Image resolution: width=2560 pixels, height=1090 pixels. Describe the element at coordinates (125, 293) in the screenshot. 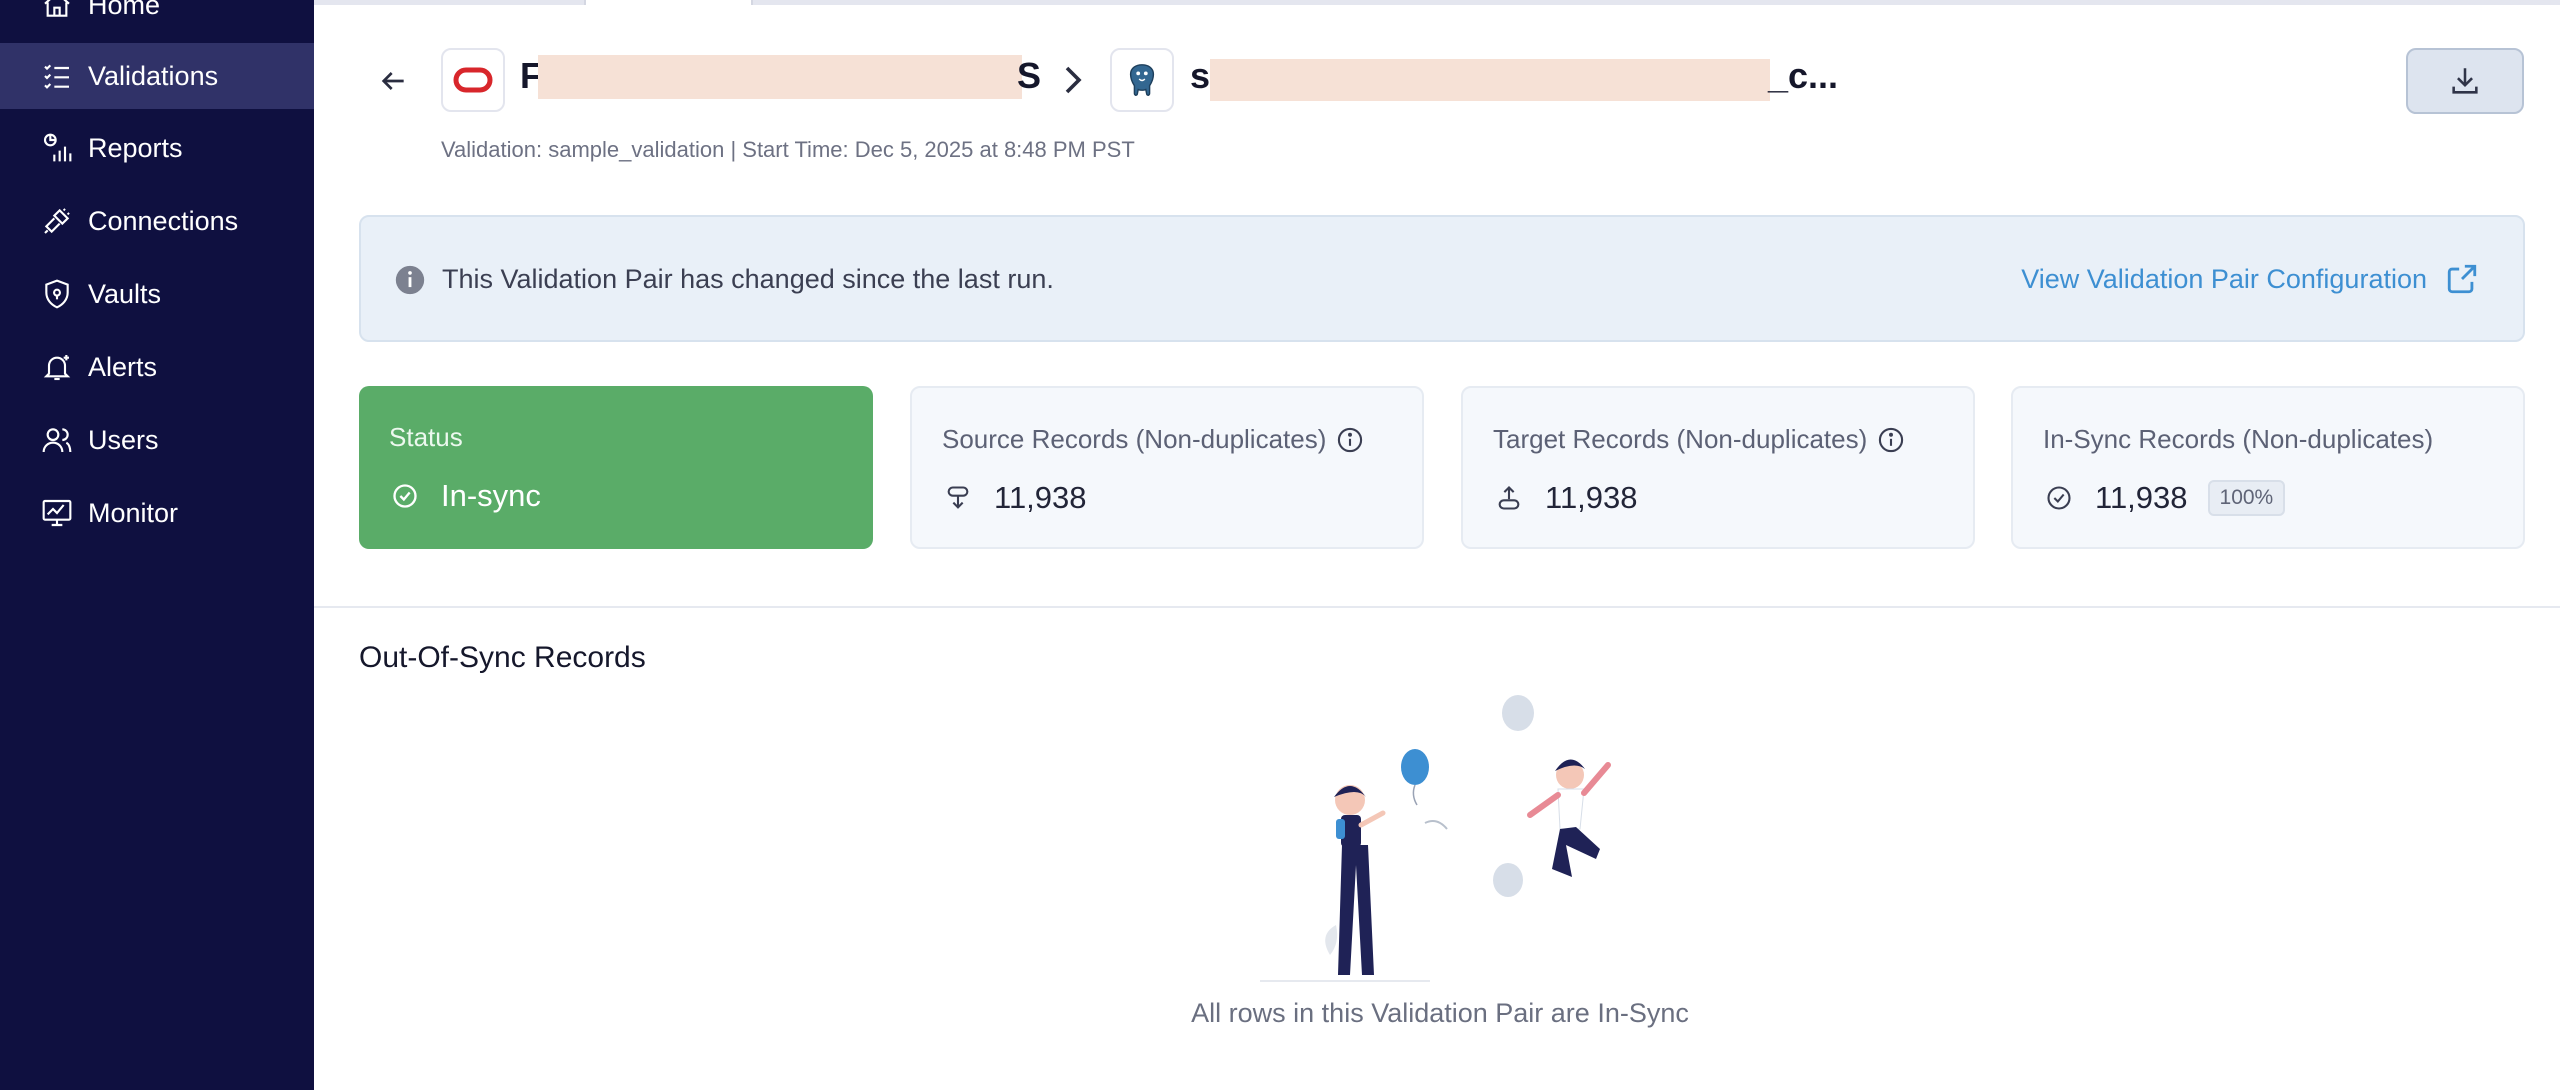

I see `sidebar-item-label: Vaults` at that location.